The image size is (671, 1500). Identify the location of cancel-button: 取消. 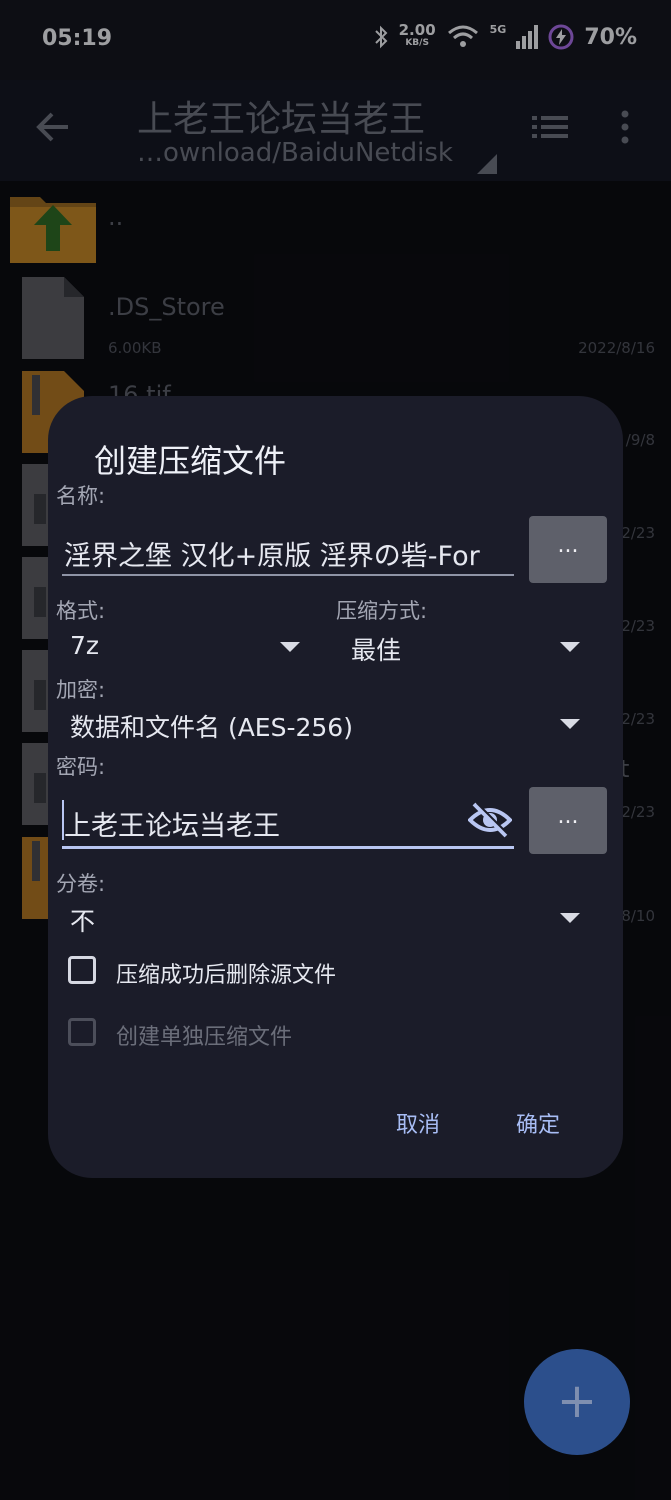
(418, 1123).